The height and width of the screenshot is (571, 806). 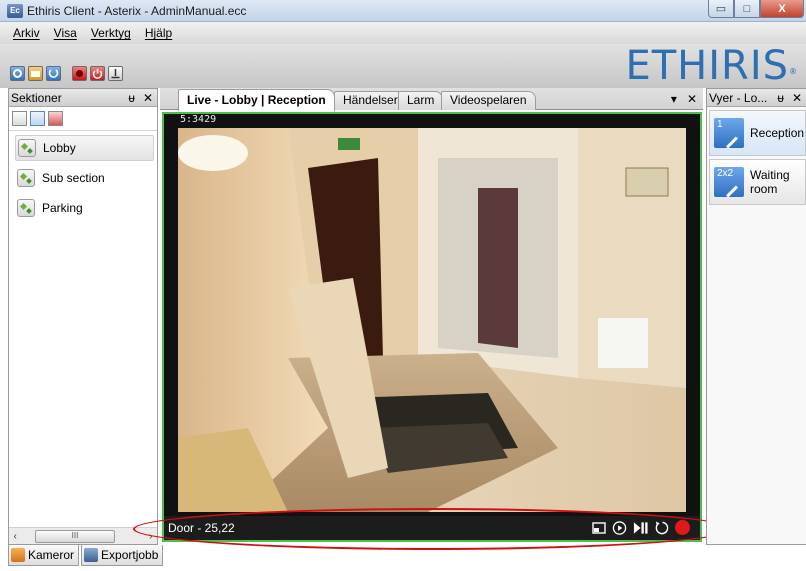 What do you see at coordinates (692, 99) in the screenshot?
I see `close-tab-icon: ✕` at bounding box center [692, 99].